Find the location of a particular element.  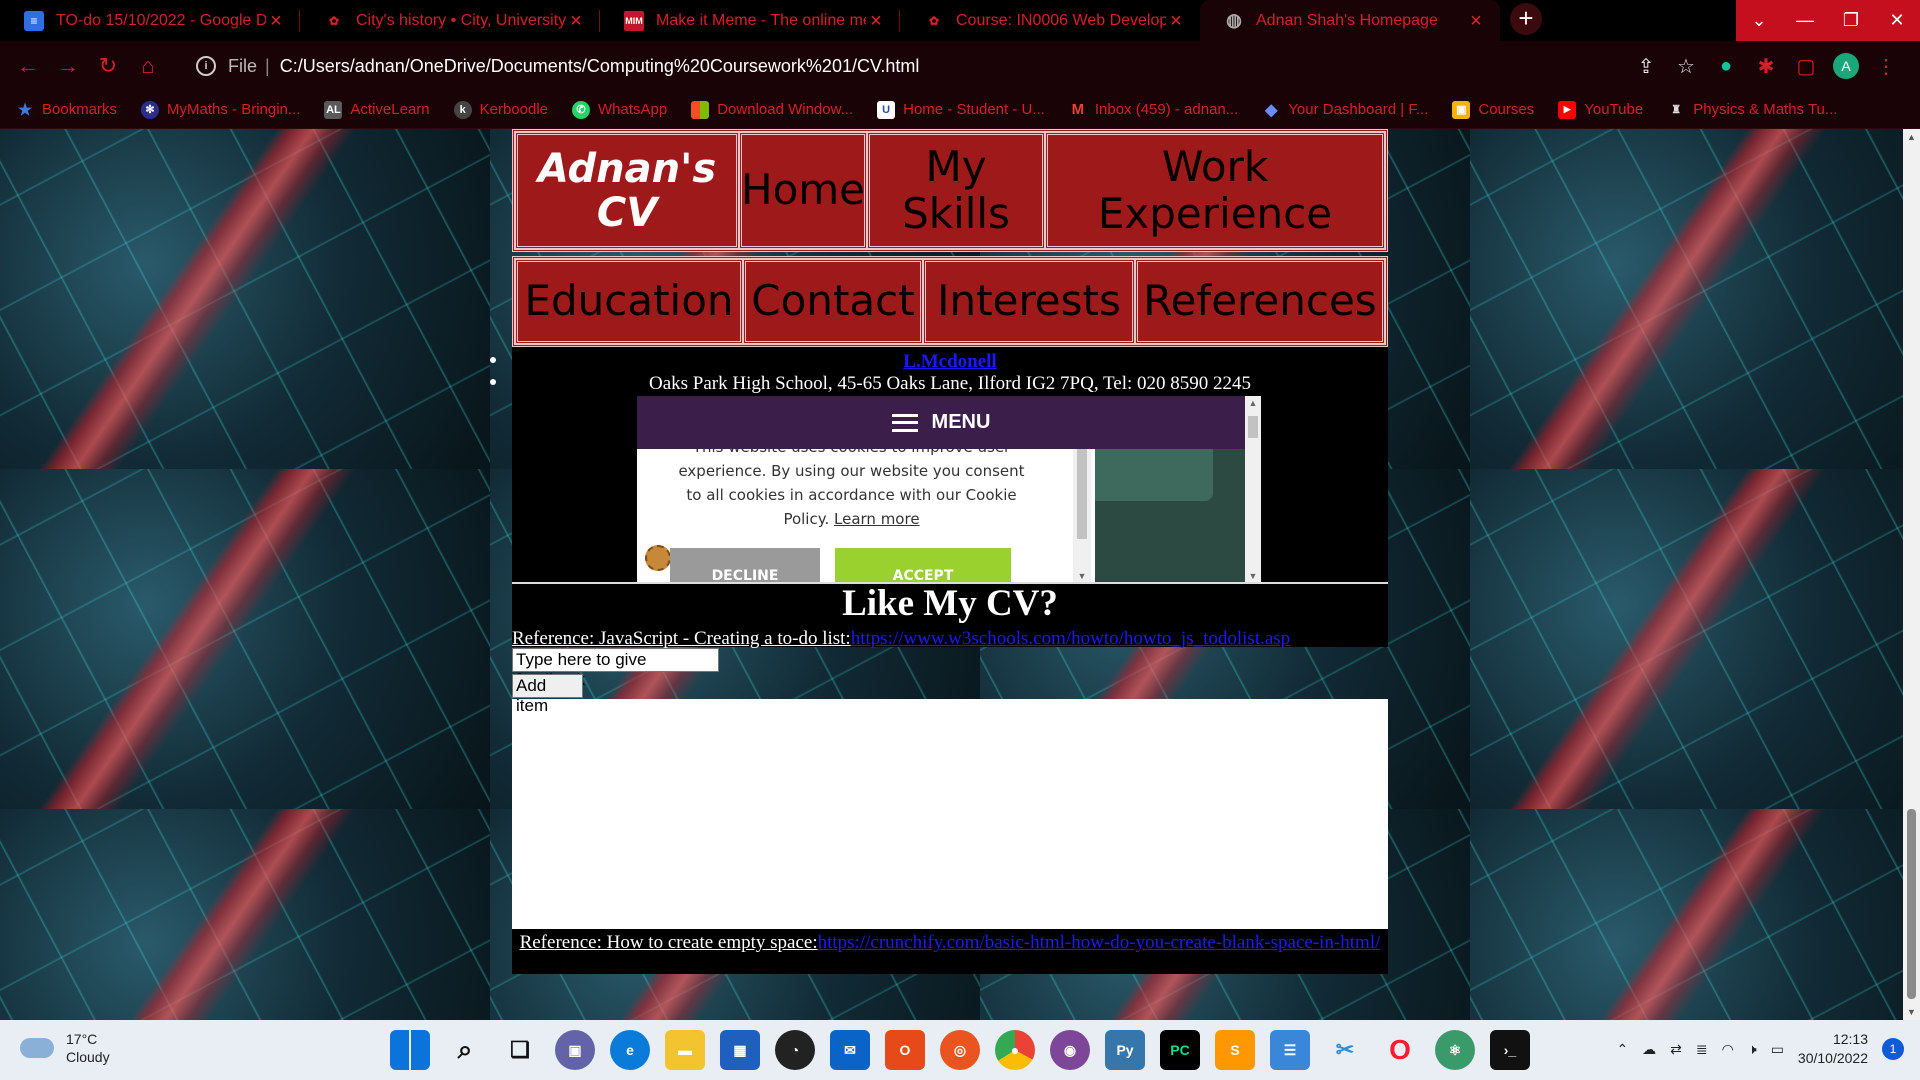

site-brand: Adnan's CV is located at coordinates (627, 190).